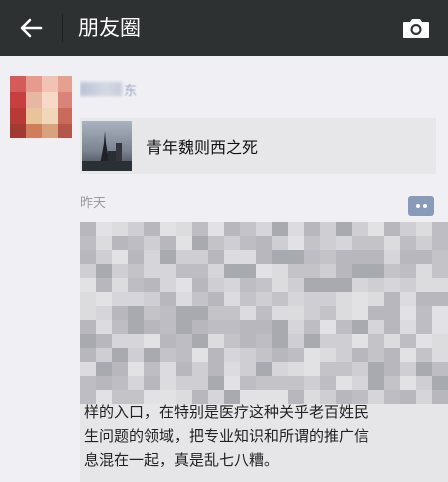  Describe the element at coordinates (258, 146) in the screenshot. I see `shared-article-card: 青年魏则西之死` at that location.